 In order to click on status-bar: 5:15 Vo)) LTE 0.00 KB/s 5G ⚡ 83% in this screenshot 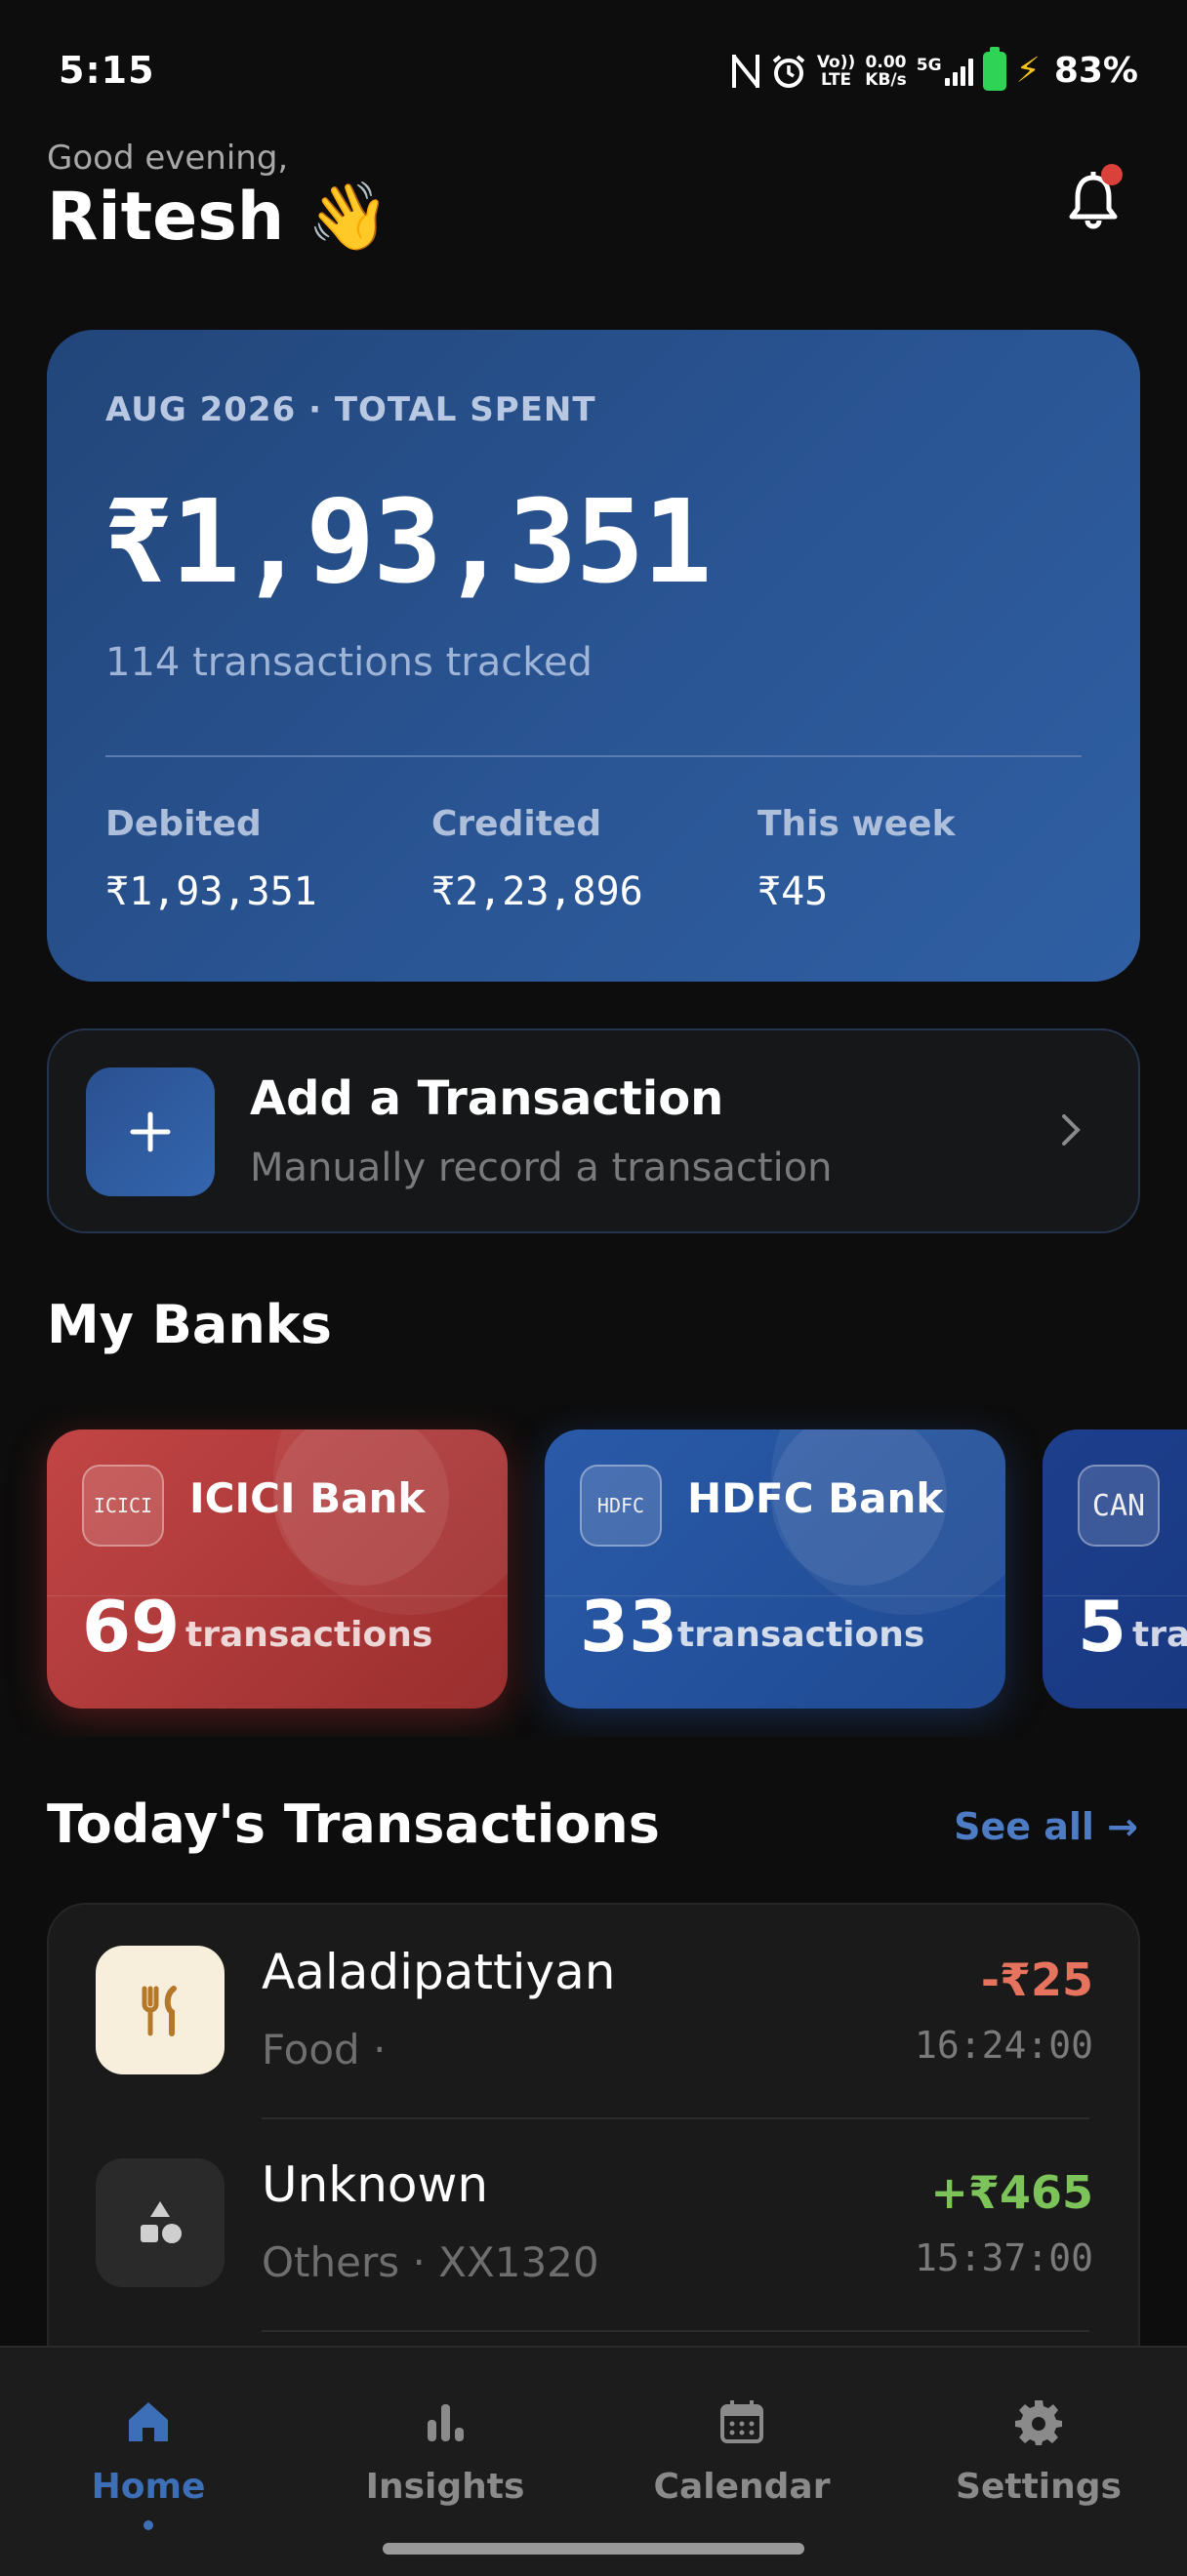, I will do `click(593, 68)`.